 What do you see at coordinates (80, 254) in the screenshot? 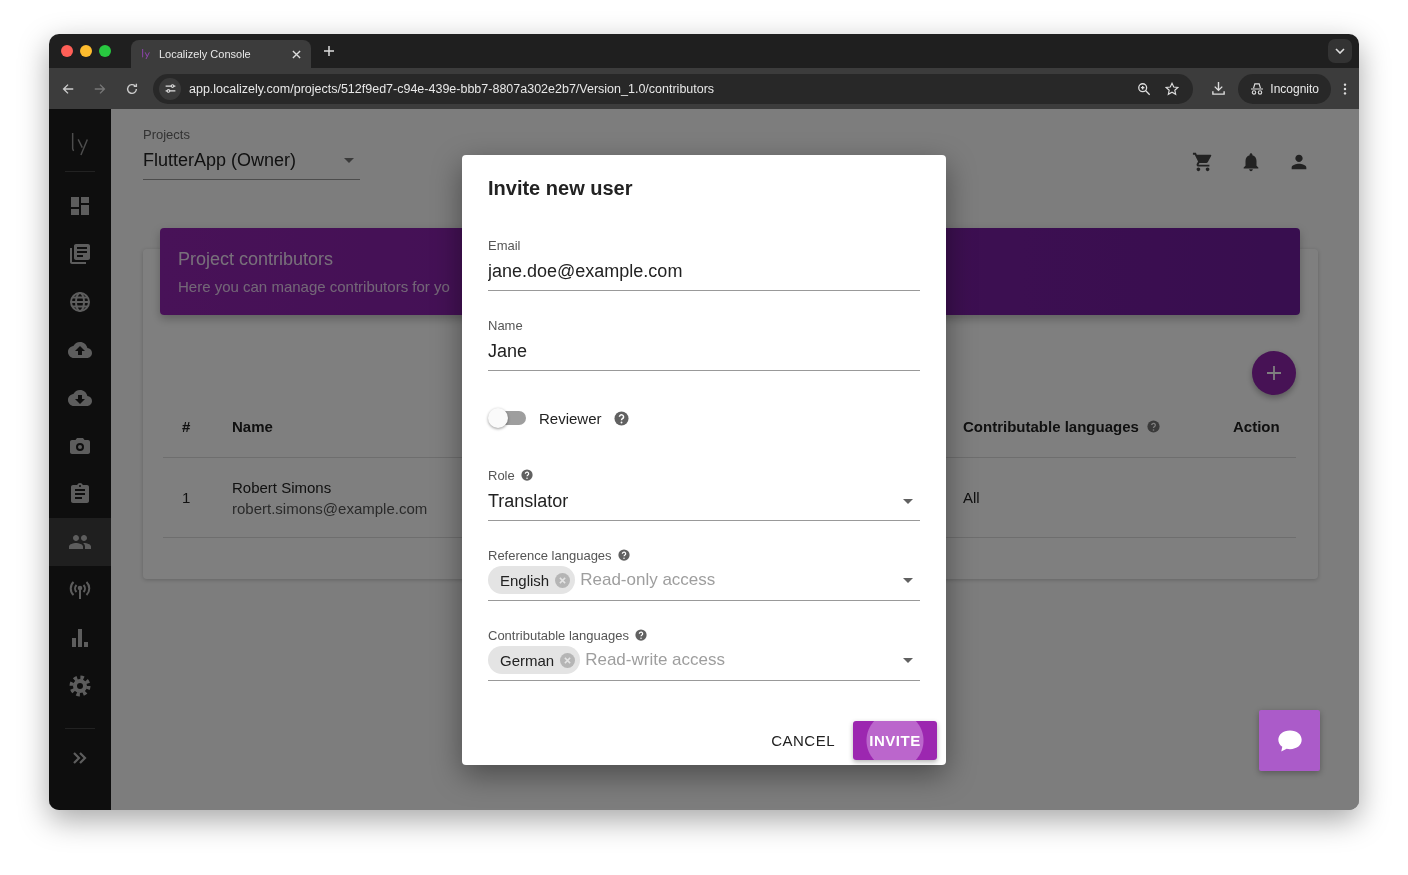
I see `documents-icon` at bounding box center [80, 254].